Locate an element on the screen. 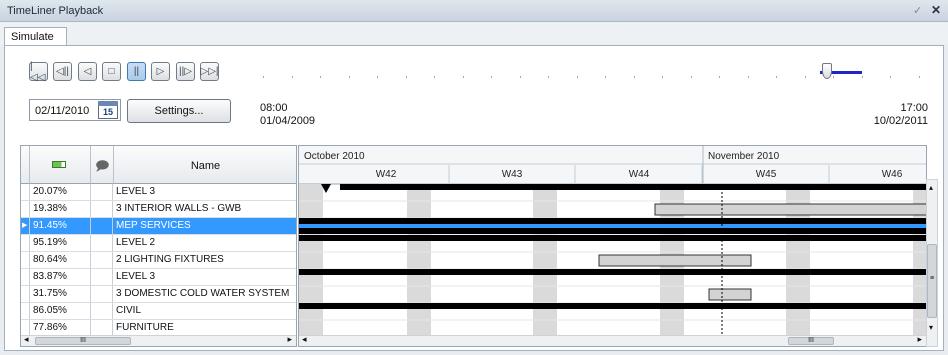 The image size is (948, 355). header-progress is located at coordinates (60, 165).